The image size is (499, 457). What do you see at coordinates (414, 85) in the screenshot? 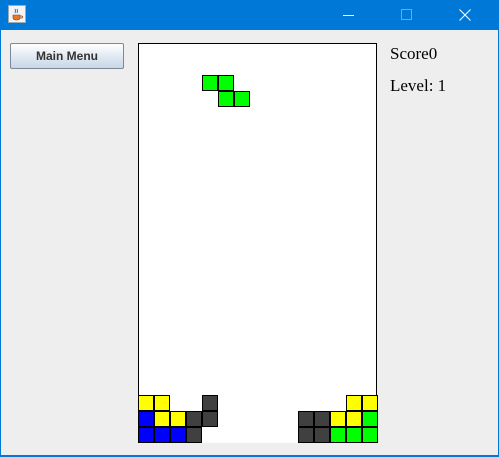
I see `level-label: Level:` at bounding box center [414, 85].